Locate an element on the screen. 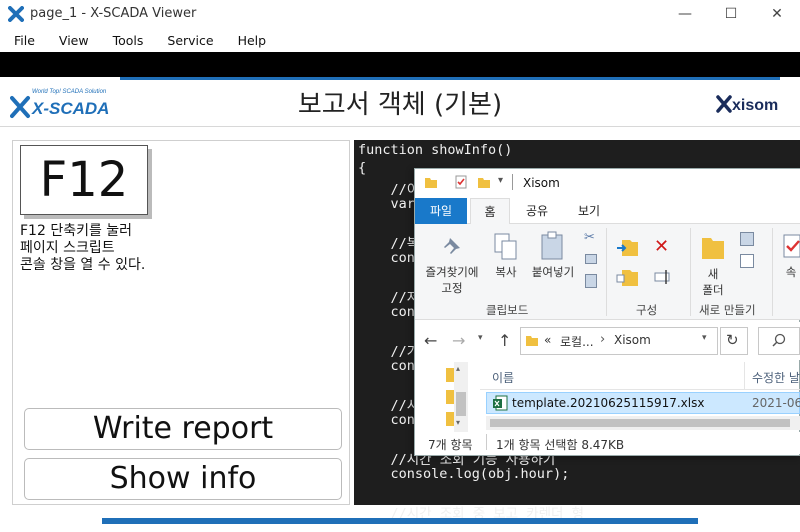 This screenshot has height=532, width=800. tab-file: 파일 is located at coordinates (441, 211).